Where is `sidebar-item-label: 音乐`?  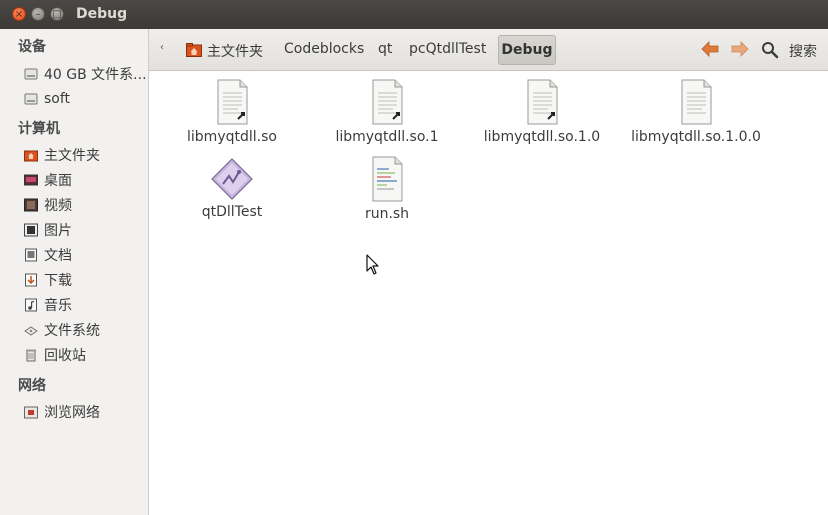
sidebar-item-label: 音乐 is located at coordinates (58, 306).